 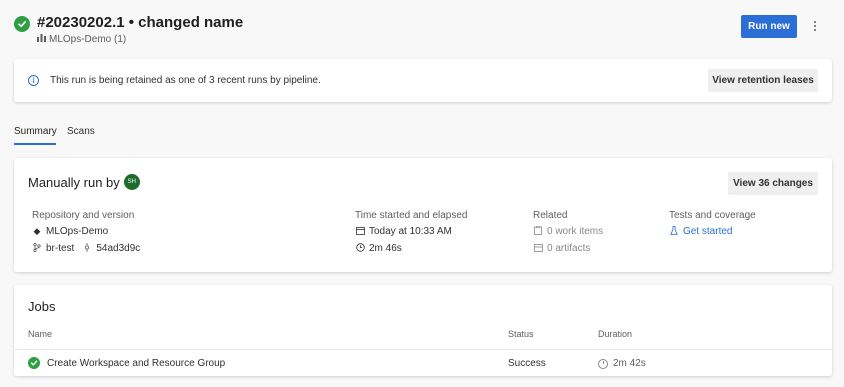 What do you see at coordinates (83, 215) in the screenshot?
I see `repo-version-label: Repository and version` at bounding box center [83, 215].